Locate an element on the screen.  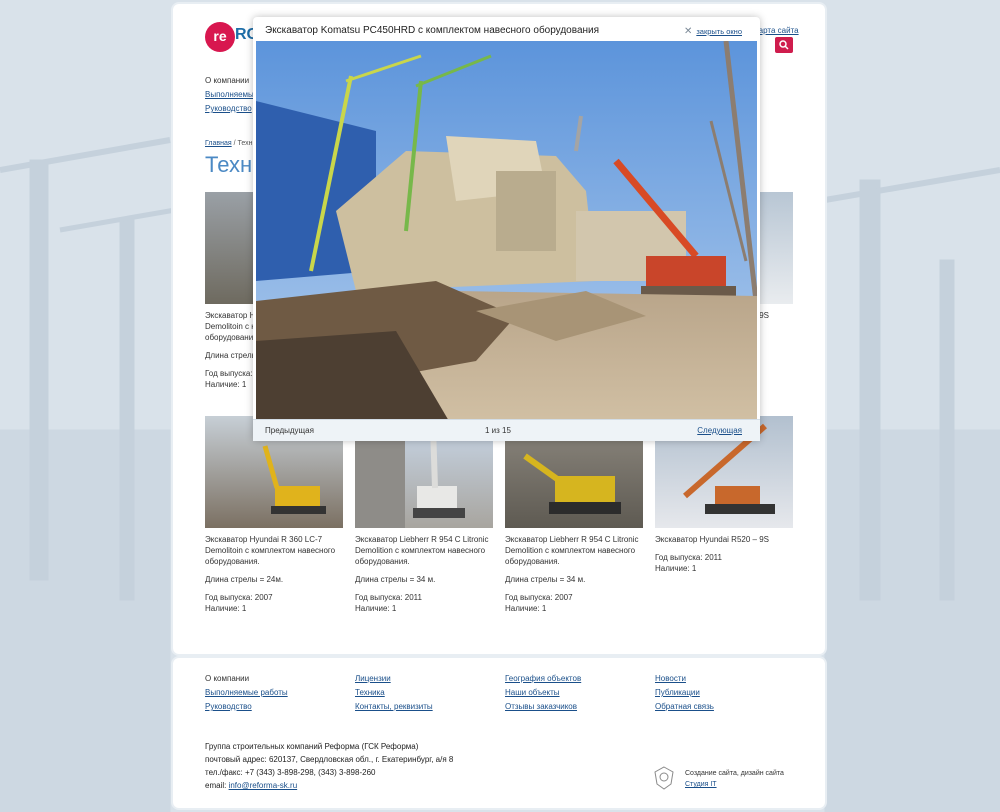
studio-link: Студия IT is located at coordinates (734, 784).